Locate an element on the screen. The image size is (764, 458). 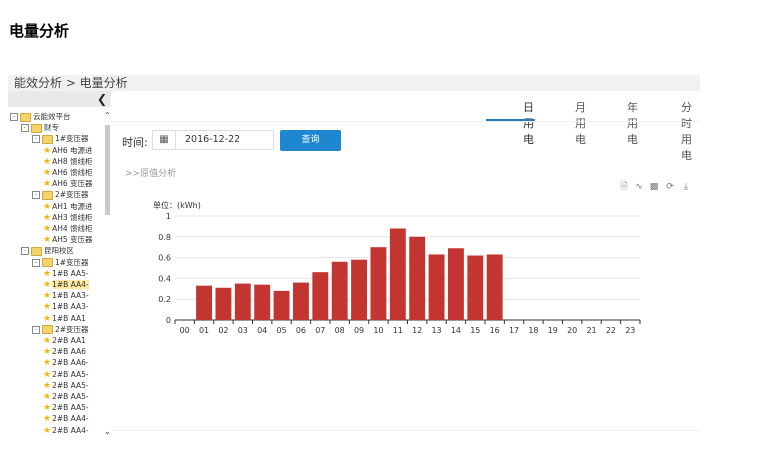
x-tick-label: 21 is located at coordinates (591, 330).